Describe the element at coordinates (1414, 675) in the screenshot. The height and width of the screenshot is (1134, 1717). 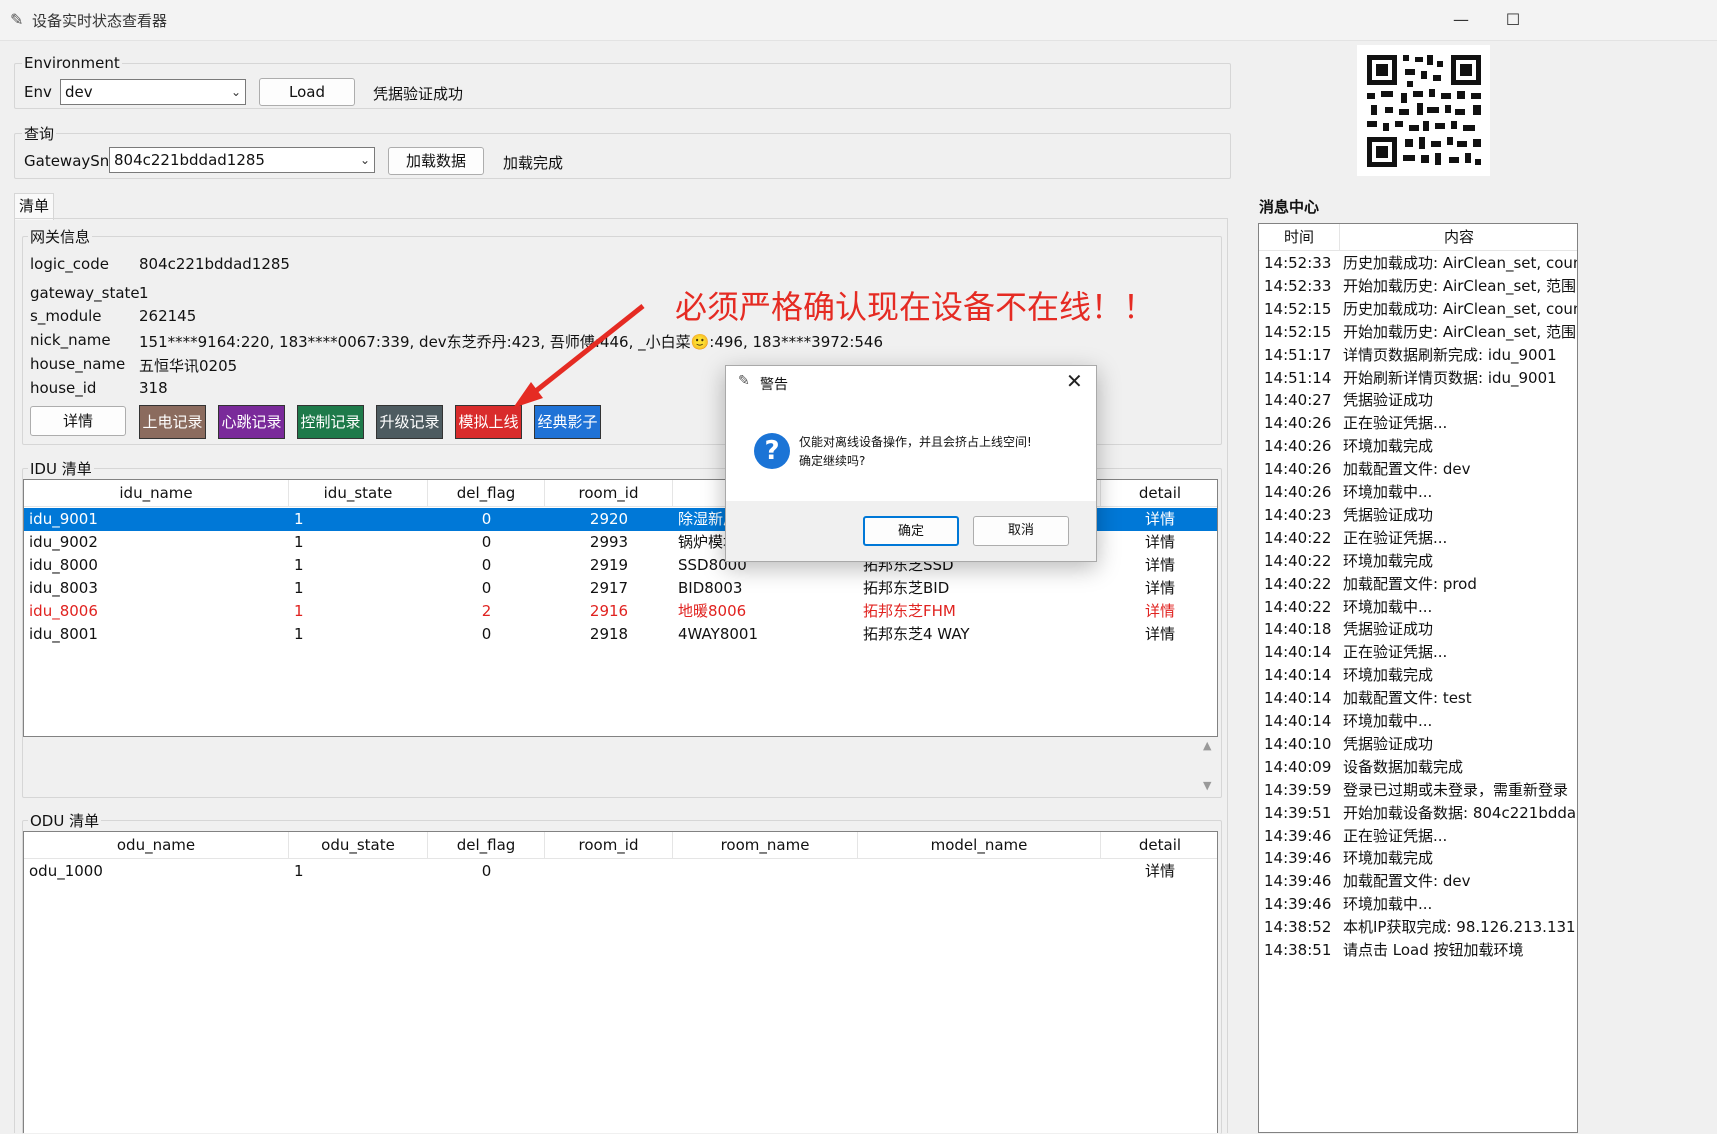
I see `message-row: 14:40:14 环境加载完成` at that location.